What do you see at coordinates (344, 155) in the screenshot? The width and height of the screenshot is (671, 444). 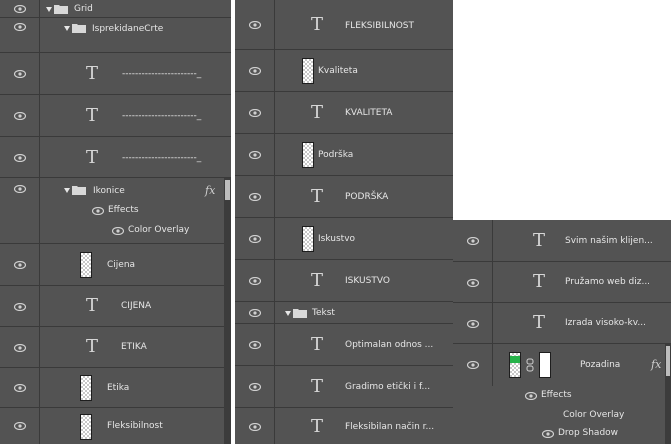 I see `image-layer-row: Podrška` at bounding box center [344, 155].